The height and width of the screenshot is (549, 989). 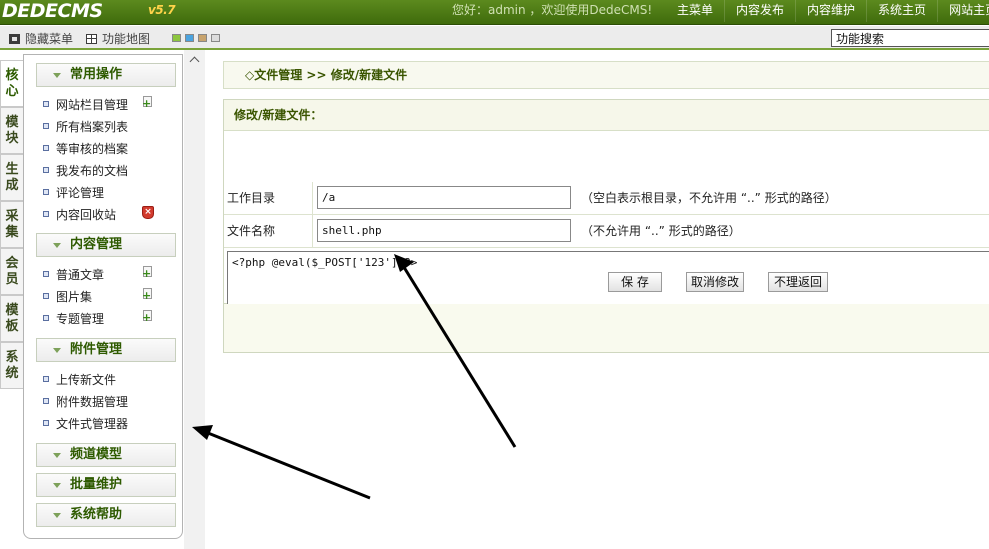 What do you see at coordinates (110, 424) in the screenshot?
I see `menu-item-file-manager: 文件式管理器` at bounding box center [110, 424].